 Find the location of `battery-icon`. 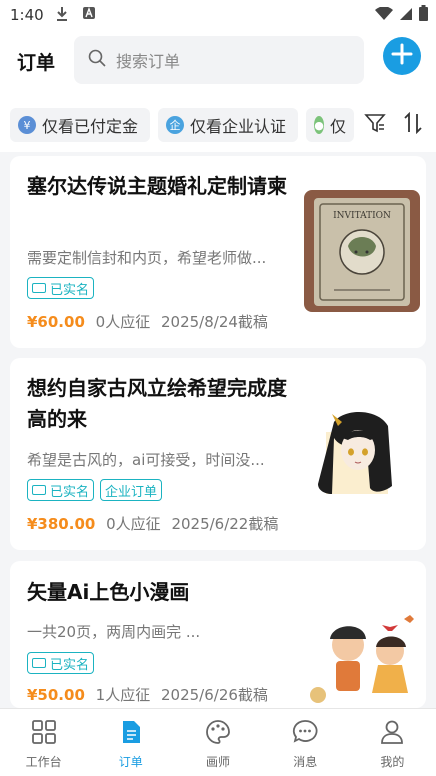

battery-icon is located at coordinates (423, 15).